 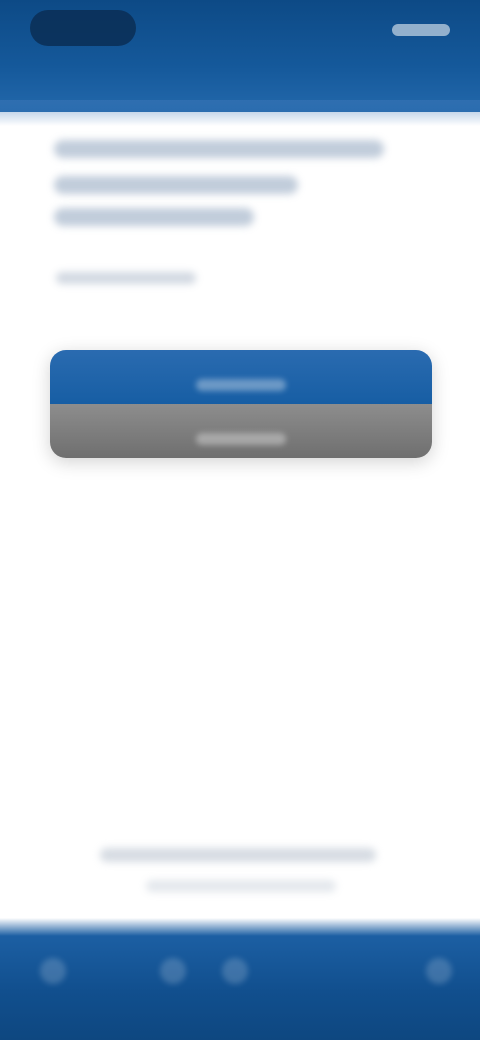 What do you see at coordinates (241, 431) in the screenshot?
I see `secondary-button` at bounding box center [241, 431].